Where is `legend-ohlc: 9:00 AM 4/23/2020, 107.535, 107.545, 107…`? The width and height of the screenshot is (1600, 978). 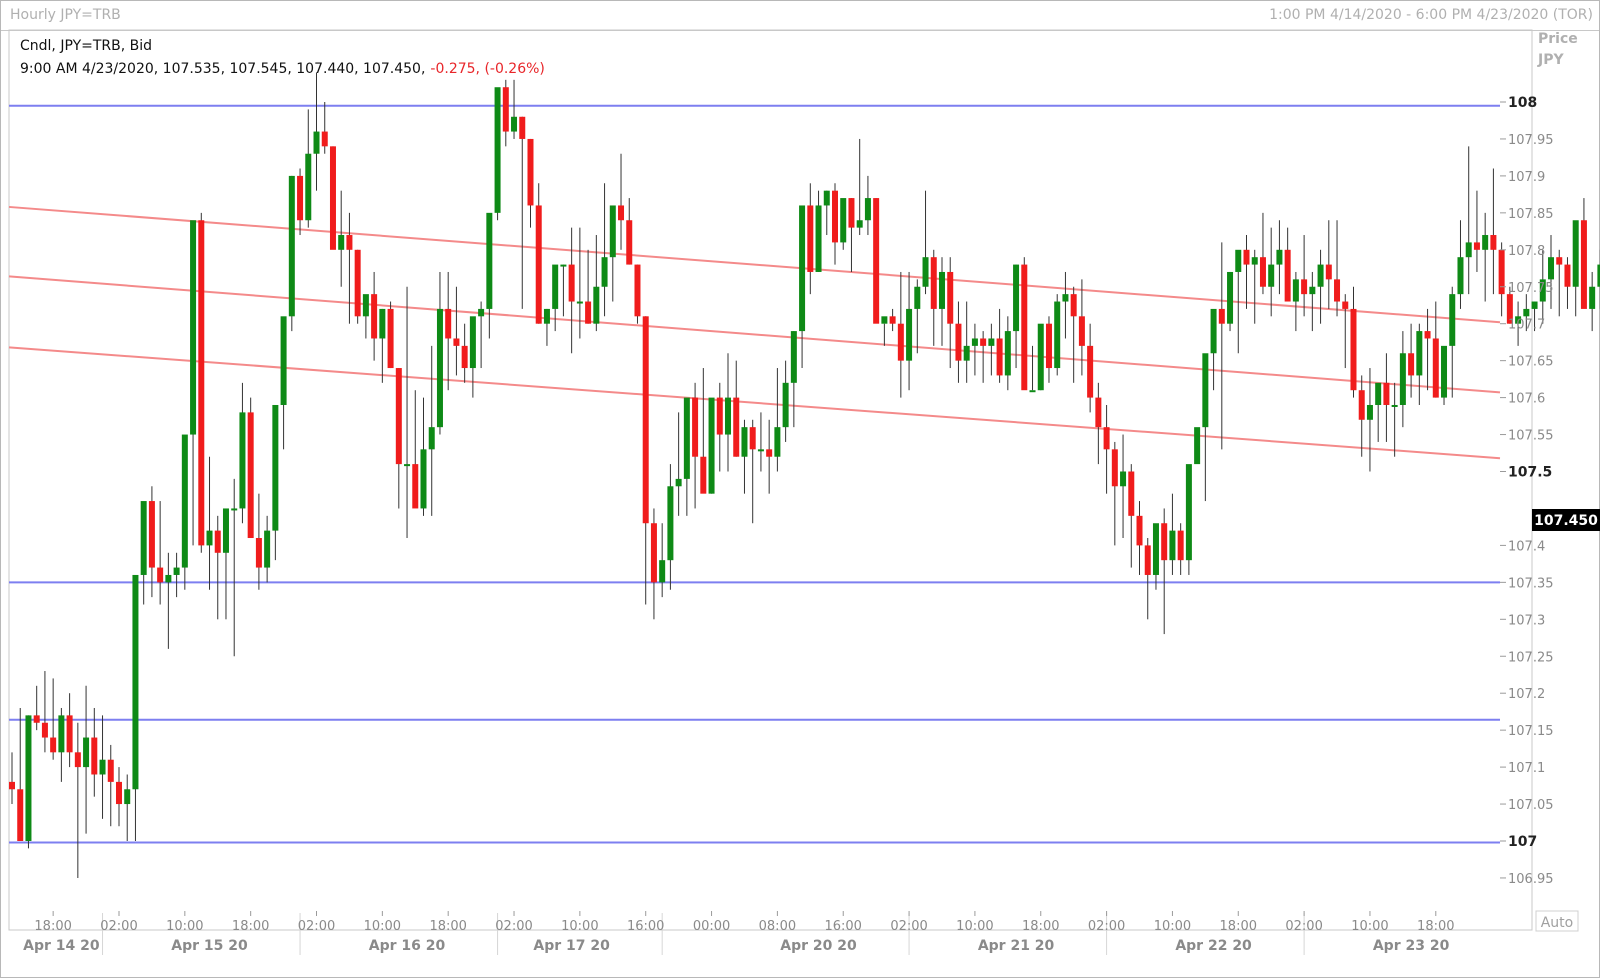 legend-ohlc: 9:00 AM 4/23/2020, 107.535, 107.545, 107… is located at coordinates (282, 69).